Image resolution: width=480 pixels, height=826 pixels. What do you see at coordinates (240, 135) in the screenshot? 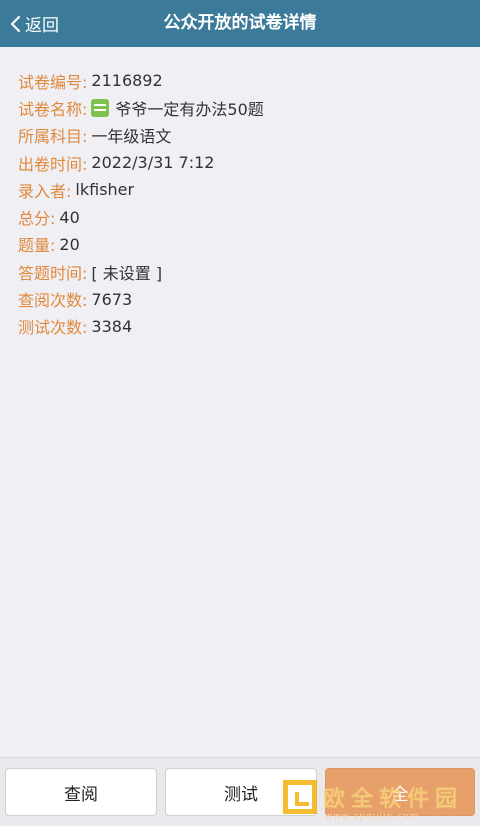
I see `detail-row-subject: 所属科目: 一年级语文` at bounding box center [240, 135].